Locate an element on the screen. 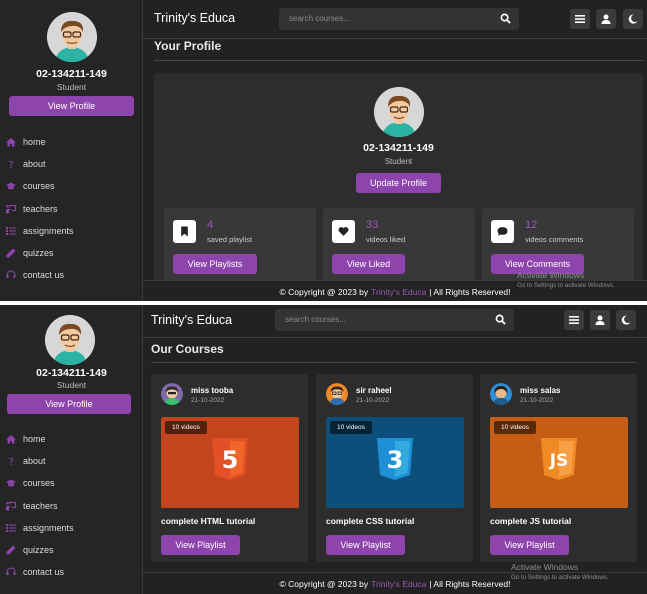  page-title: Our Courses is located at coordinates (187, 349).